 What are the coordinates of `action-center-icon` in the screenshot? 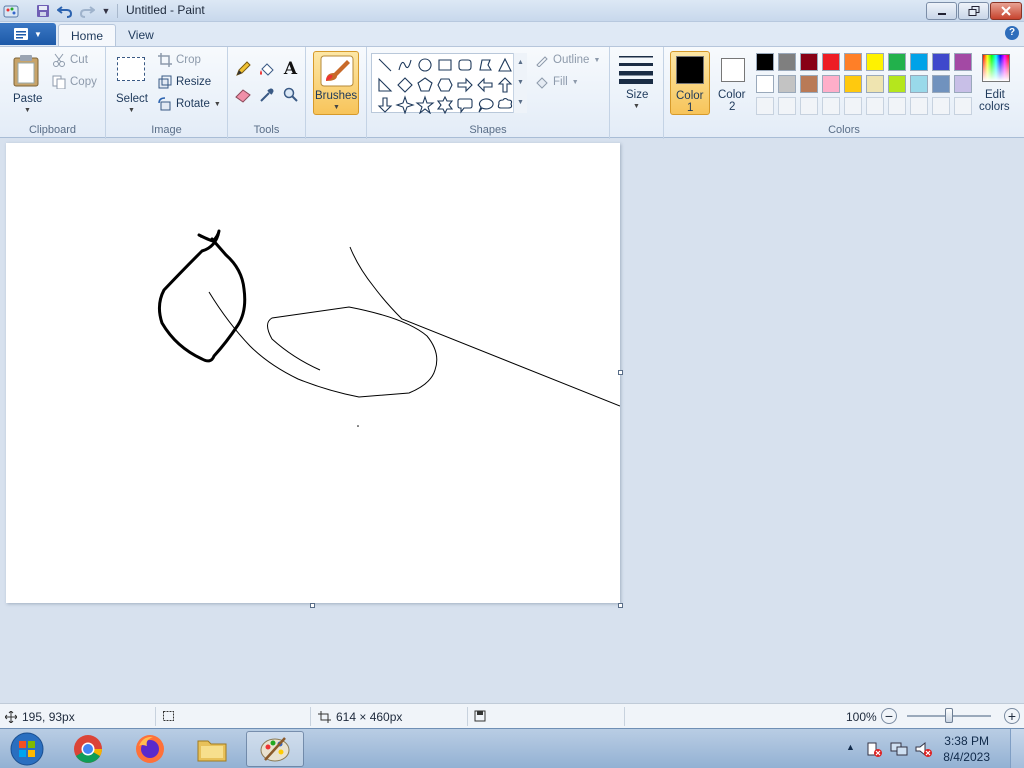 It's located at (874, 750).